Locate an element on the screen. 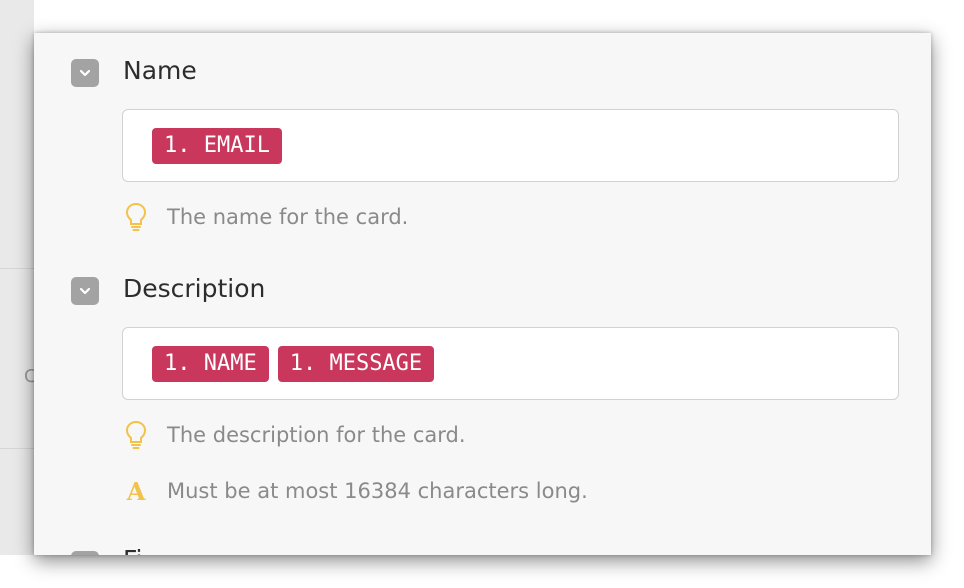 The height and width of the screenshot is (588, 964). description-field-label: Description is located at coordinates (194, 288).